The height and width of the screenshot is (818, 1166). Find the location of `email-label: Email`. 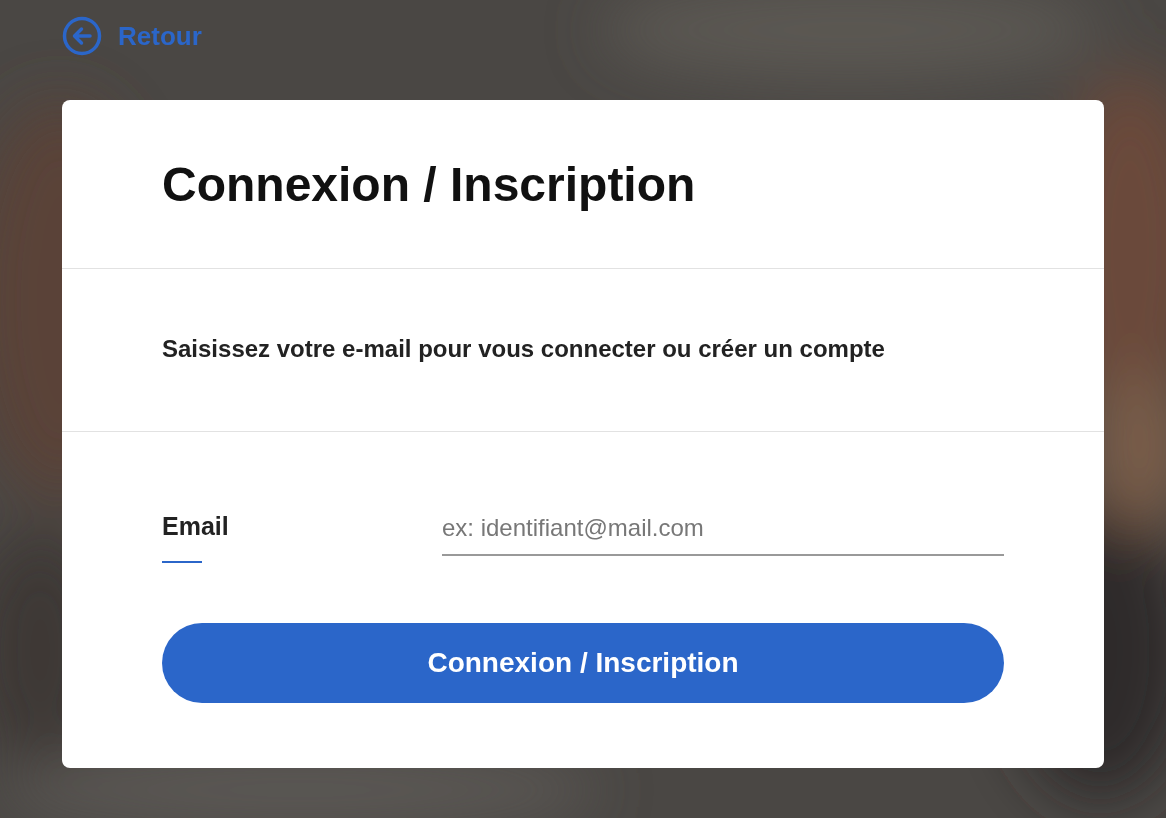

email-label: Email is located at coordinates (196, 526).